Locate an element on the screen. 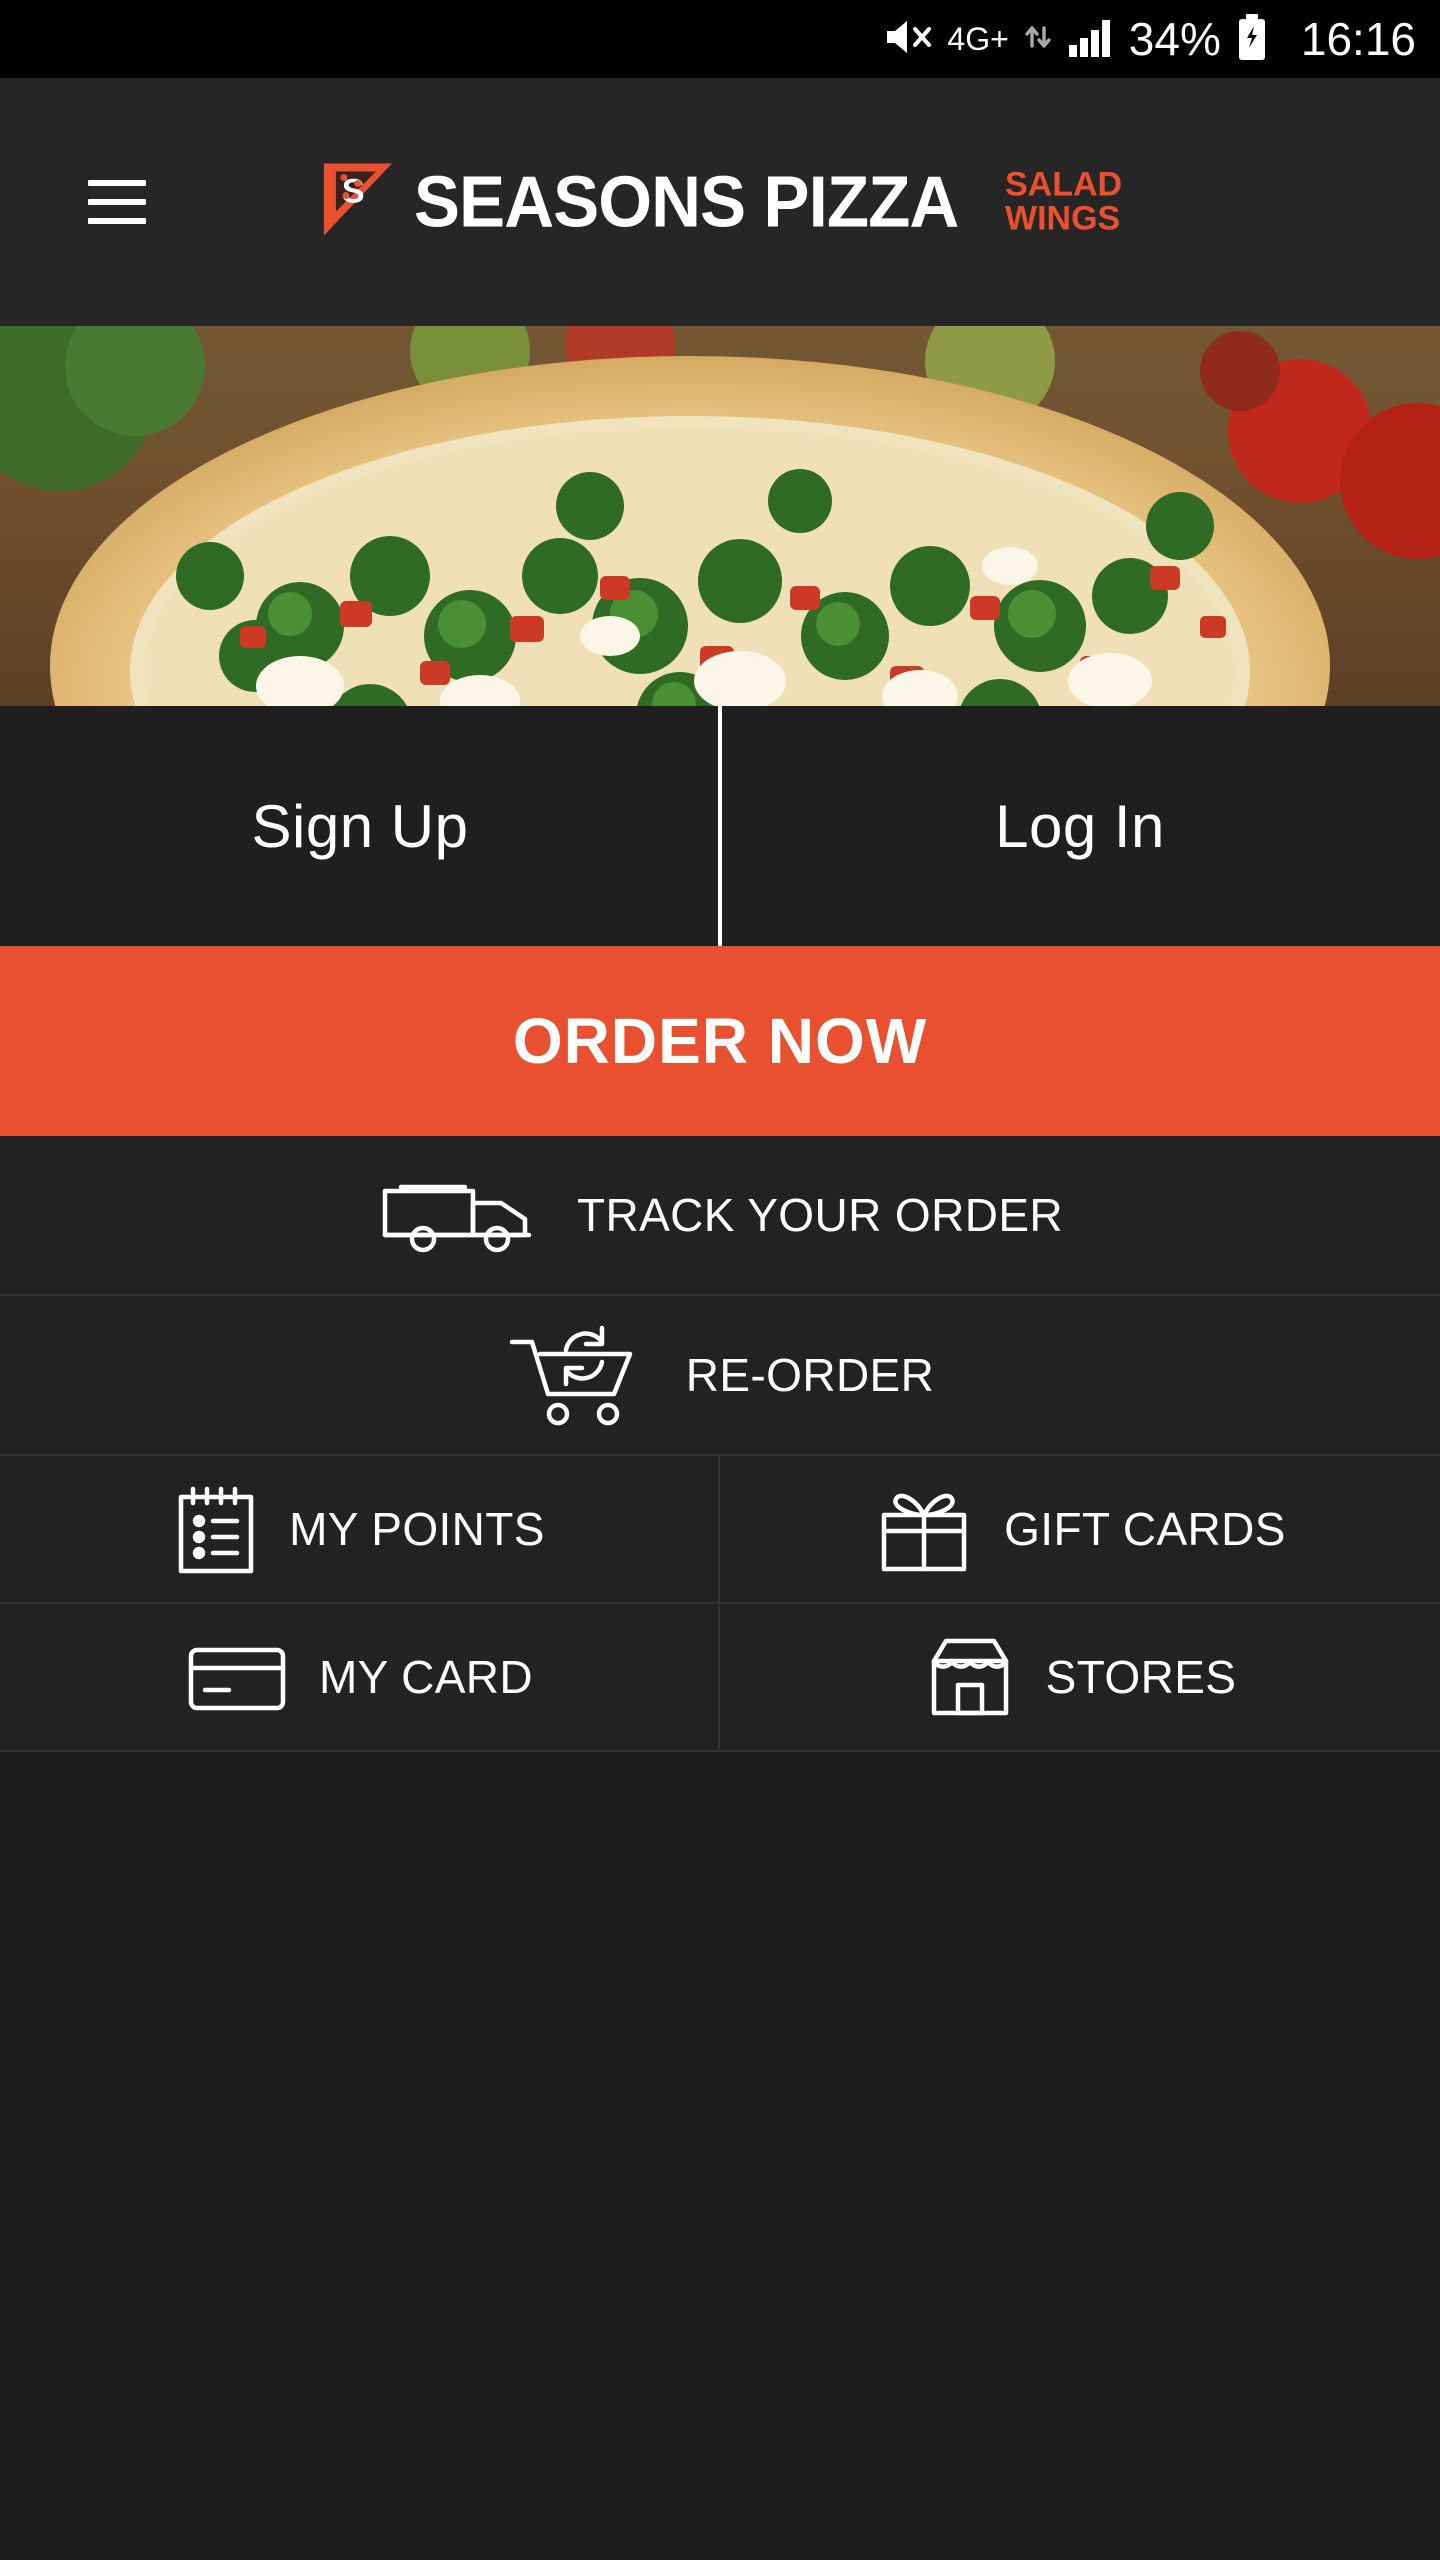 This screenshot has height=2560, width=1440. credit-card-icon is located at coordinates (237, 1677).